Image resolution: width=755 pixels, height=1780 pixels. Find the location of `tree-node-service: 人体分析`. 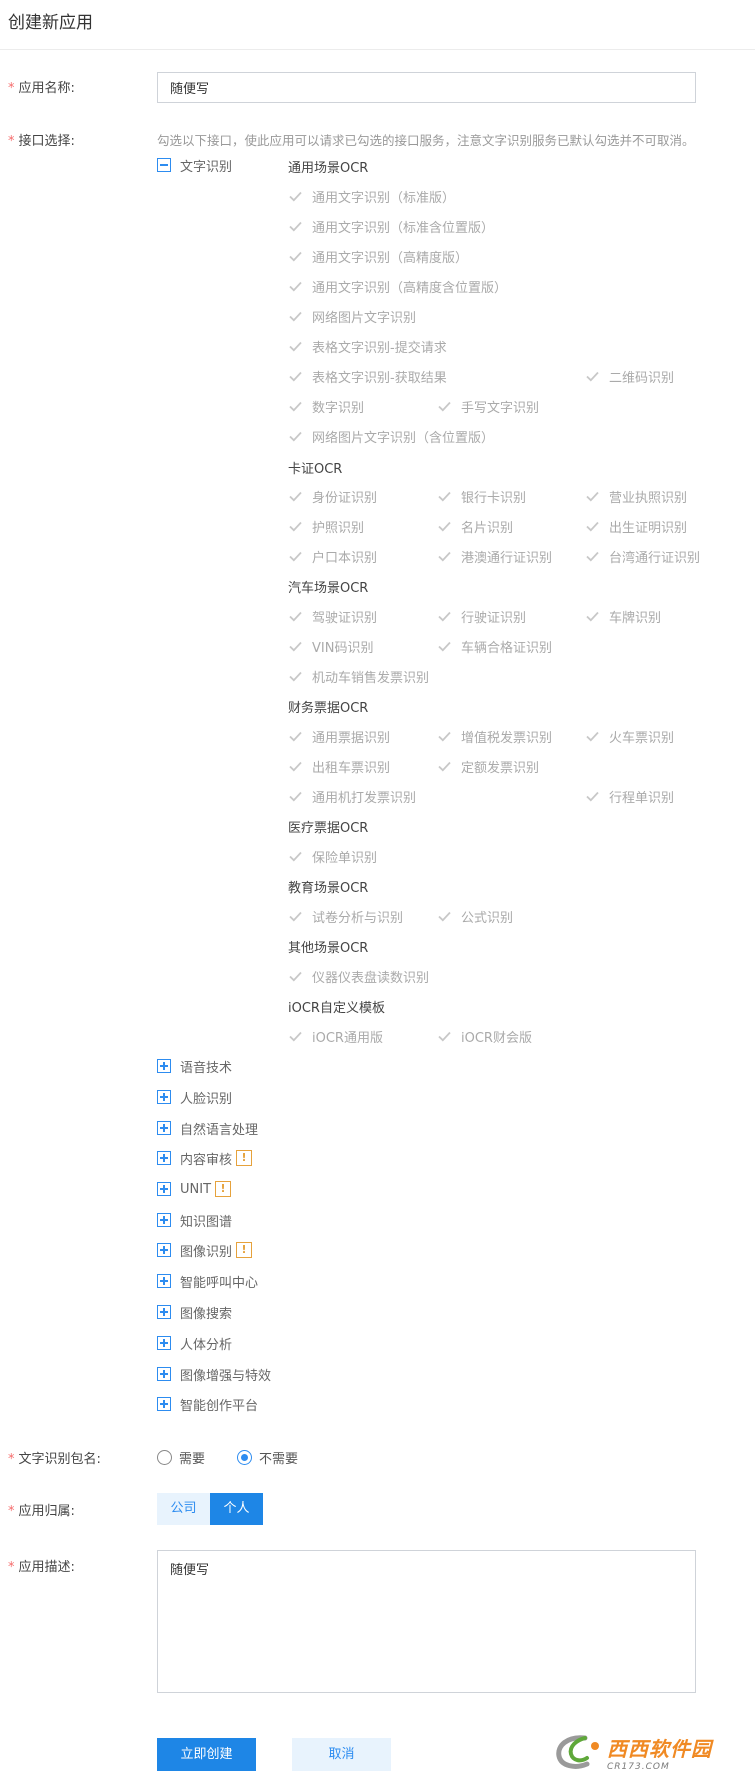

tree-node-service: 人体分析 is located at coordinates (194, 1343).